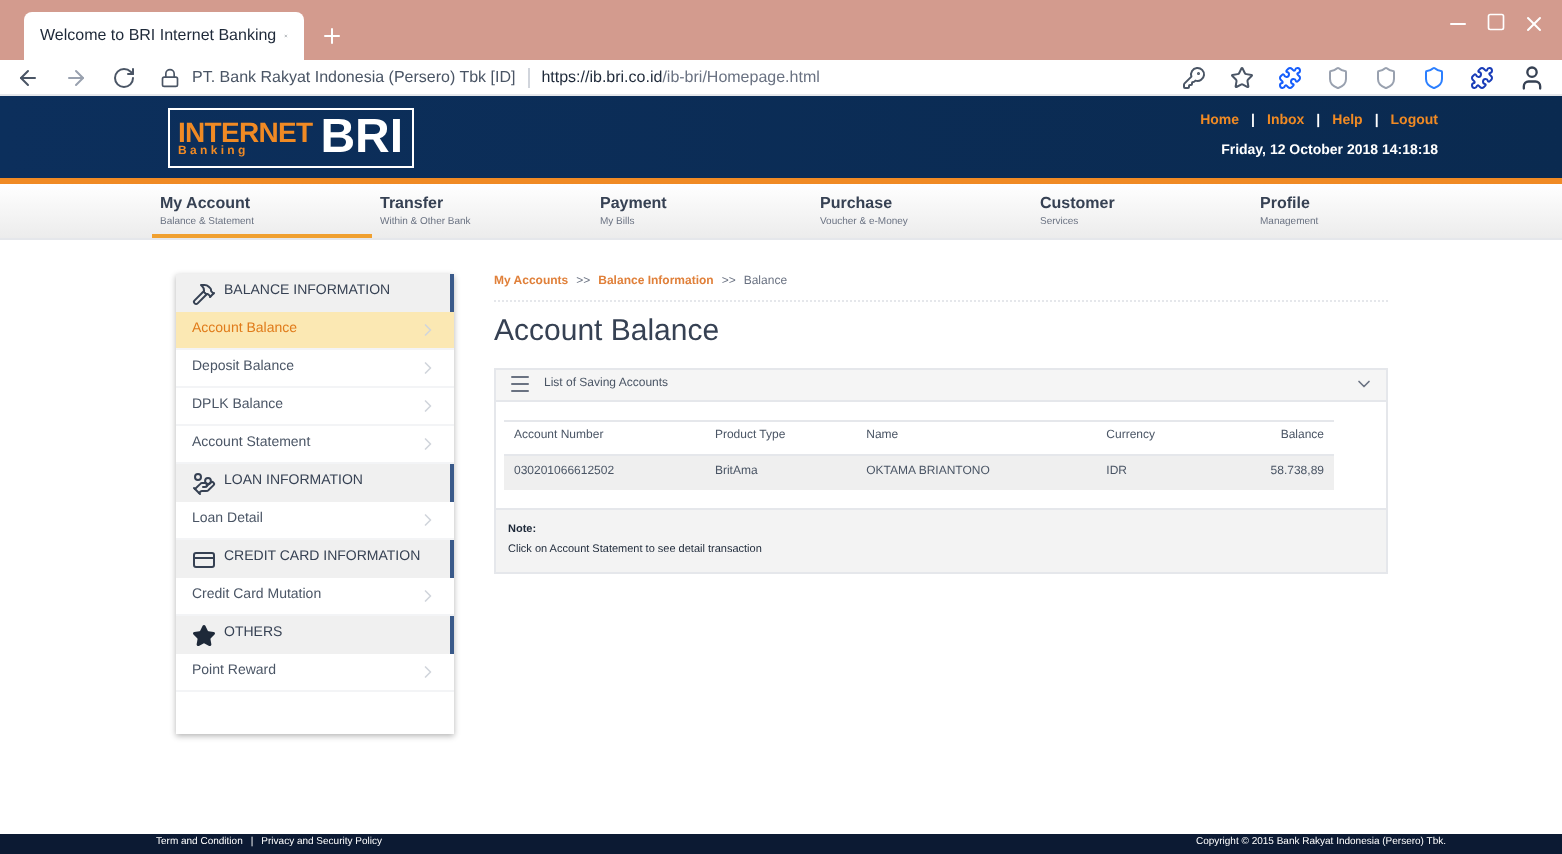 This screenshot has width=1562, height=854. What do you see at coordinates (204, 559) in the screenshot?
I see `card-icon` at bounding box center [204, 559].